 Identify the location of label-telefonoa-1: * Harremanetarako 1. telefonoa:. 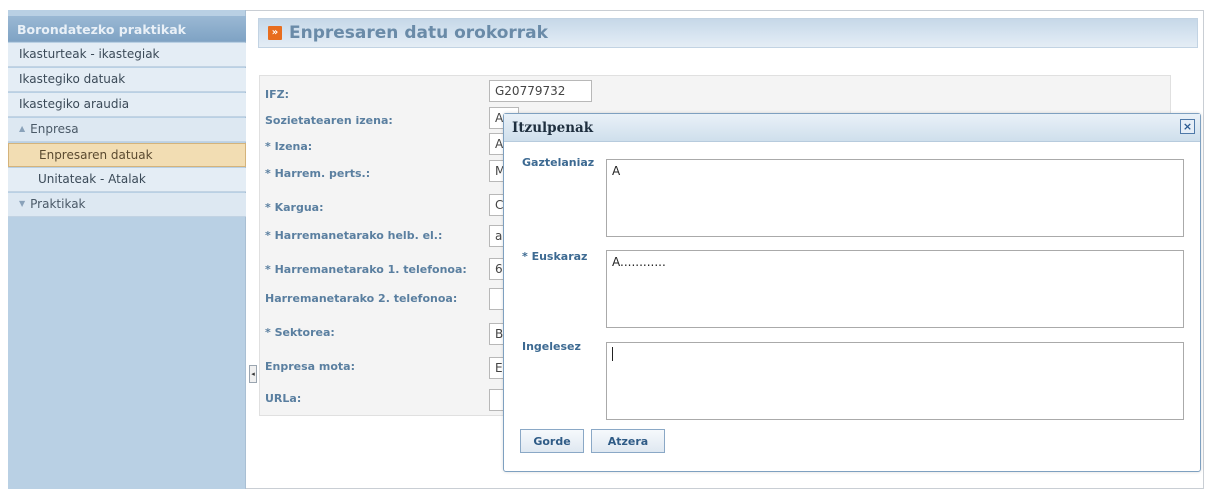
(366, 269).